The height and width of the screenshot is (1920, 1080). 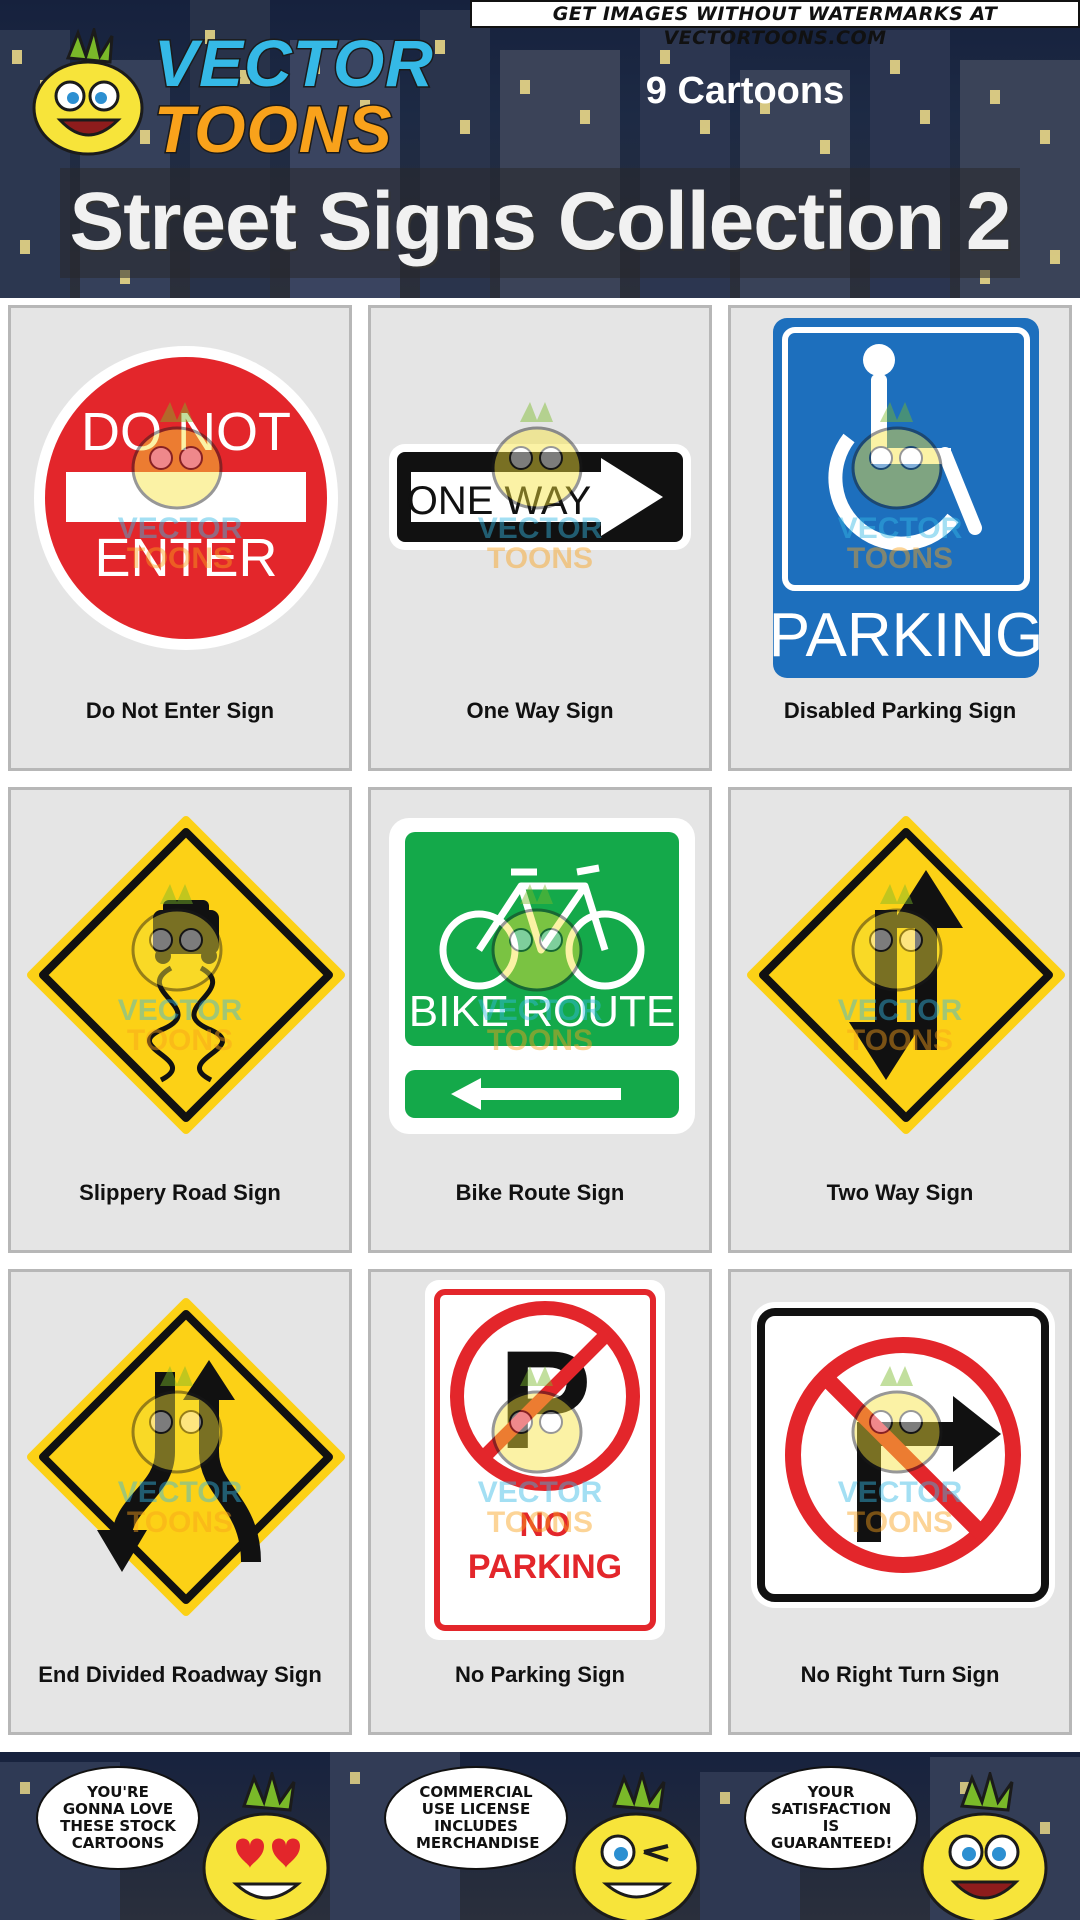 What do you see at coordinates (900, 1193) in the screenshot?
I see `card-label: Two Way Sign` at bounding box center [900, 1193].